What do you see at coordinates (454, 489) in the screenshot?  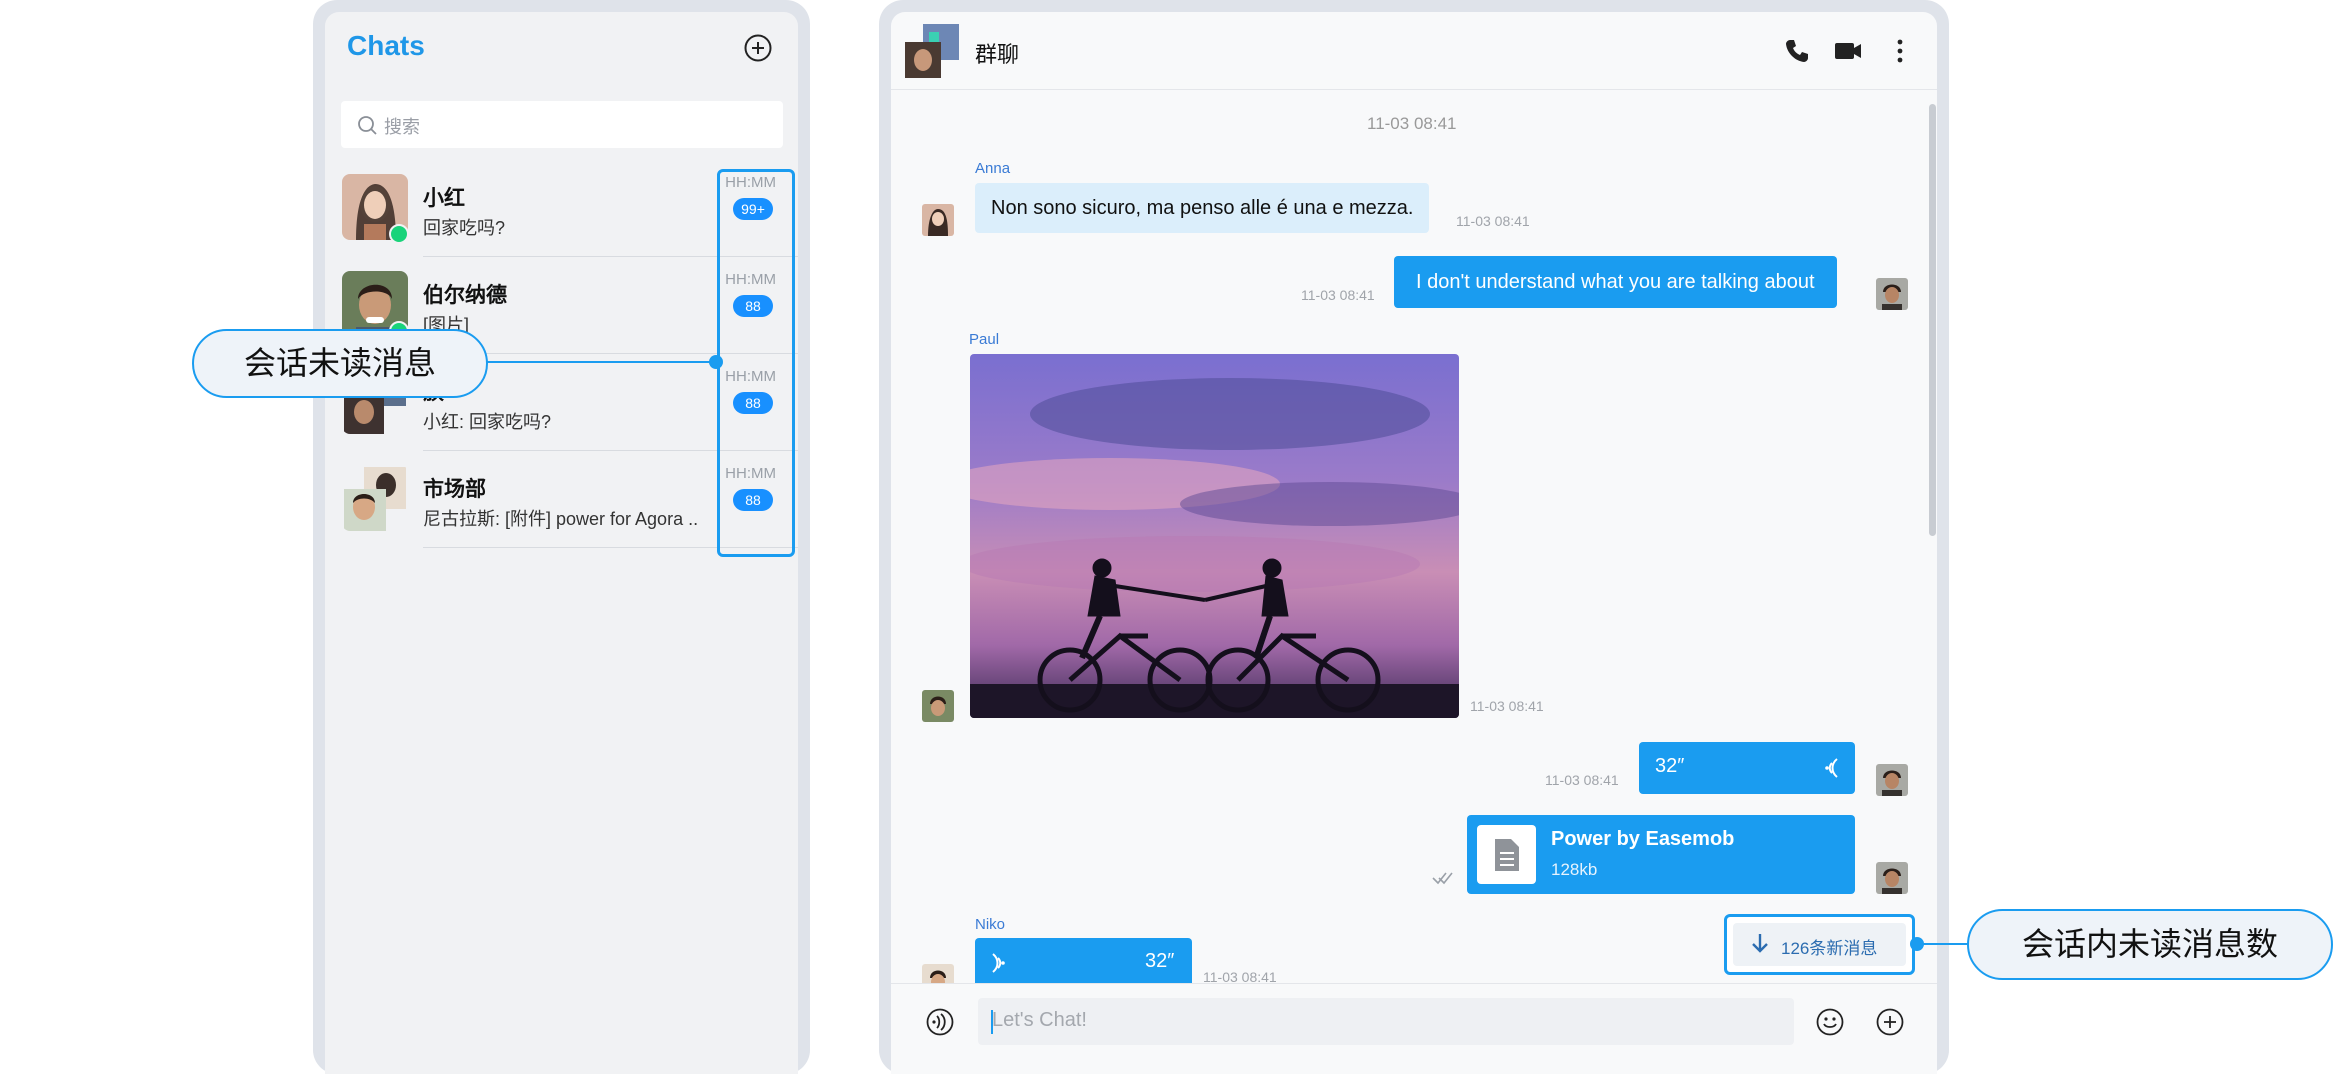 I see `conversation-name: 市场部` at bounding box center [454, 489].